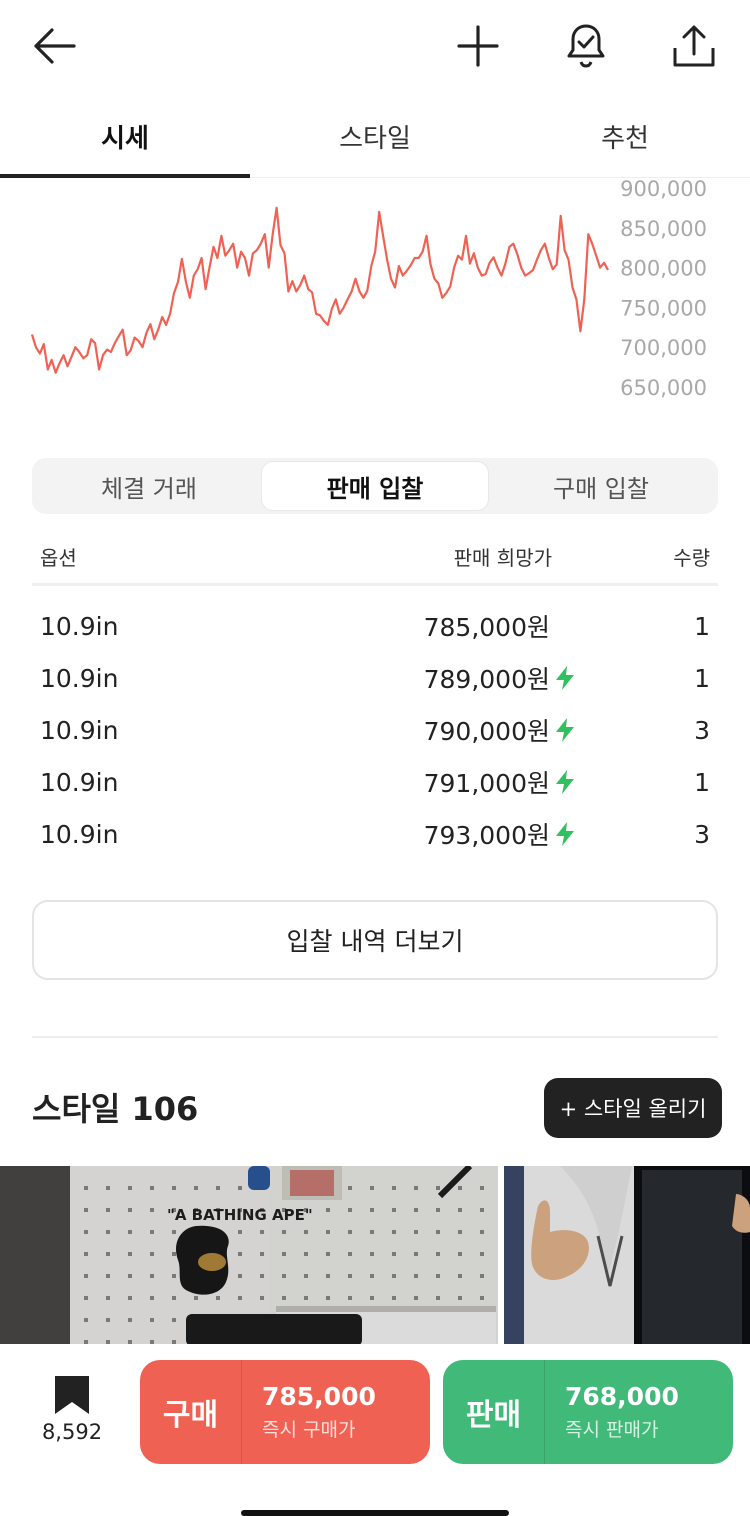 Image resolution: width=750 pixels, height=1516 pixels. Describe the element at coordinates (319, 1396) in the screenshot. I see `buy-price: 785,000` at that location.